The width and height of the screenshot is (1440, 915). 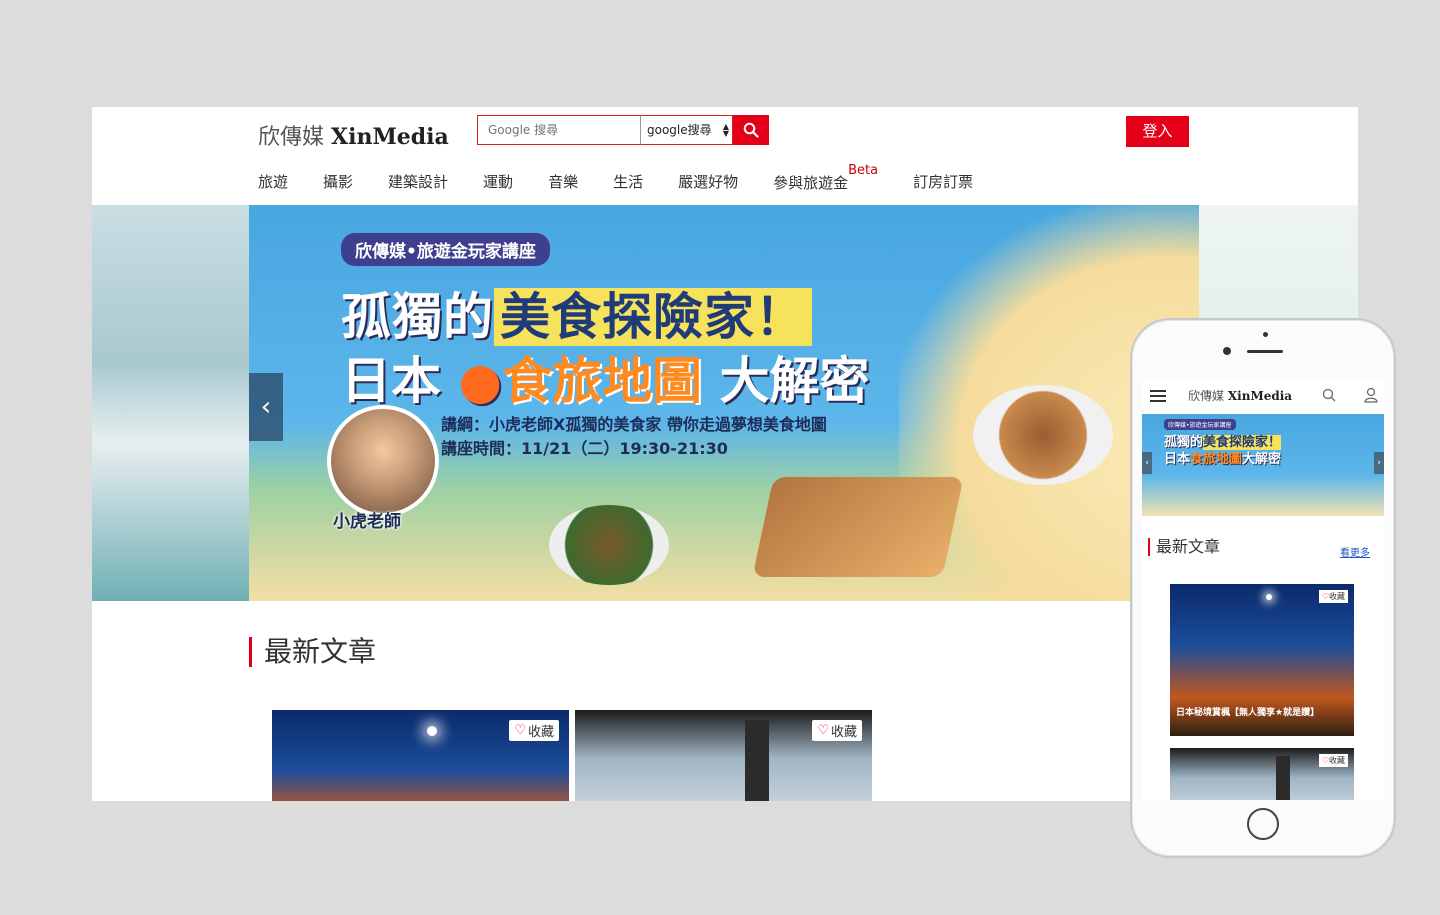 I want to click on mobile-article-card: ♡收藏, so click(x=1262, y=774).